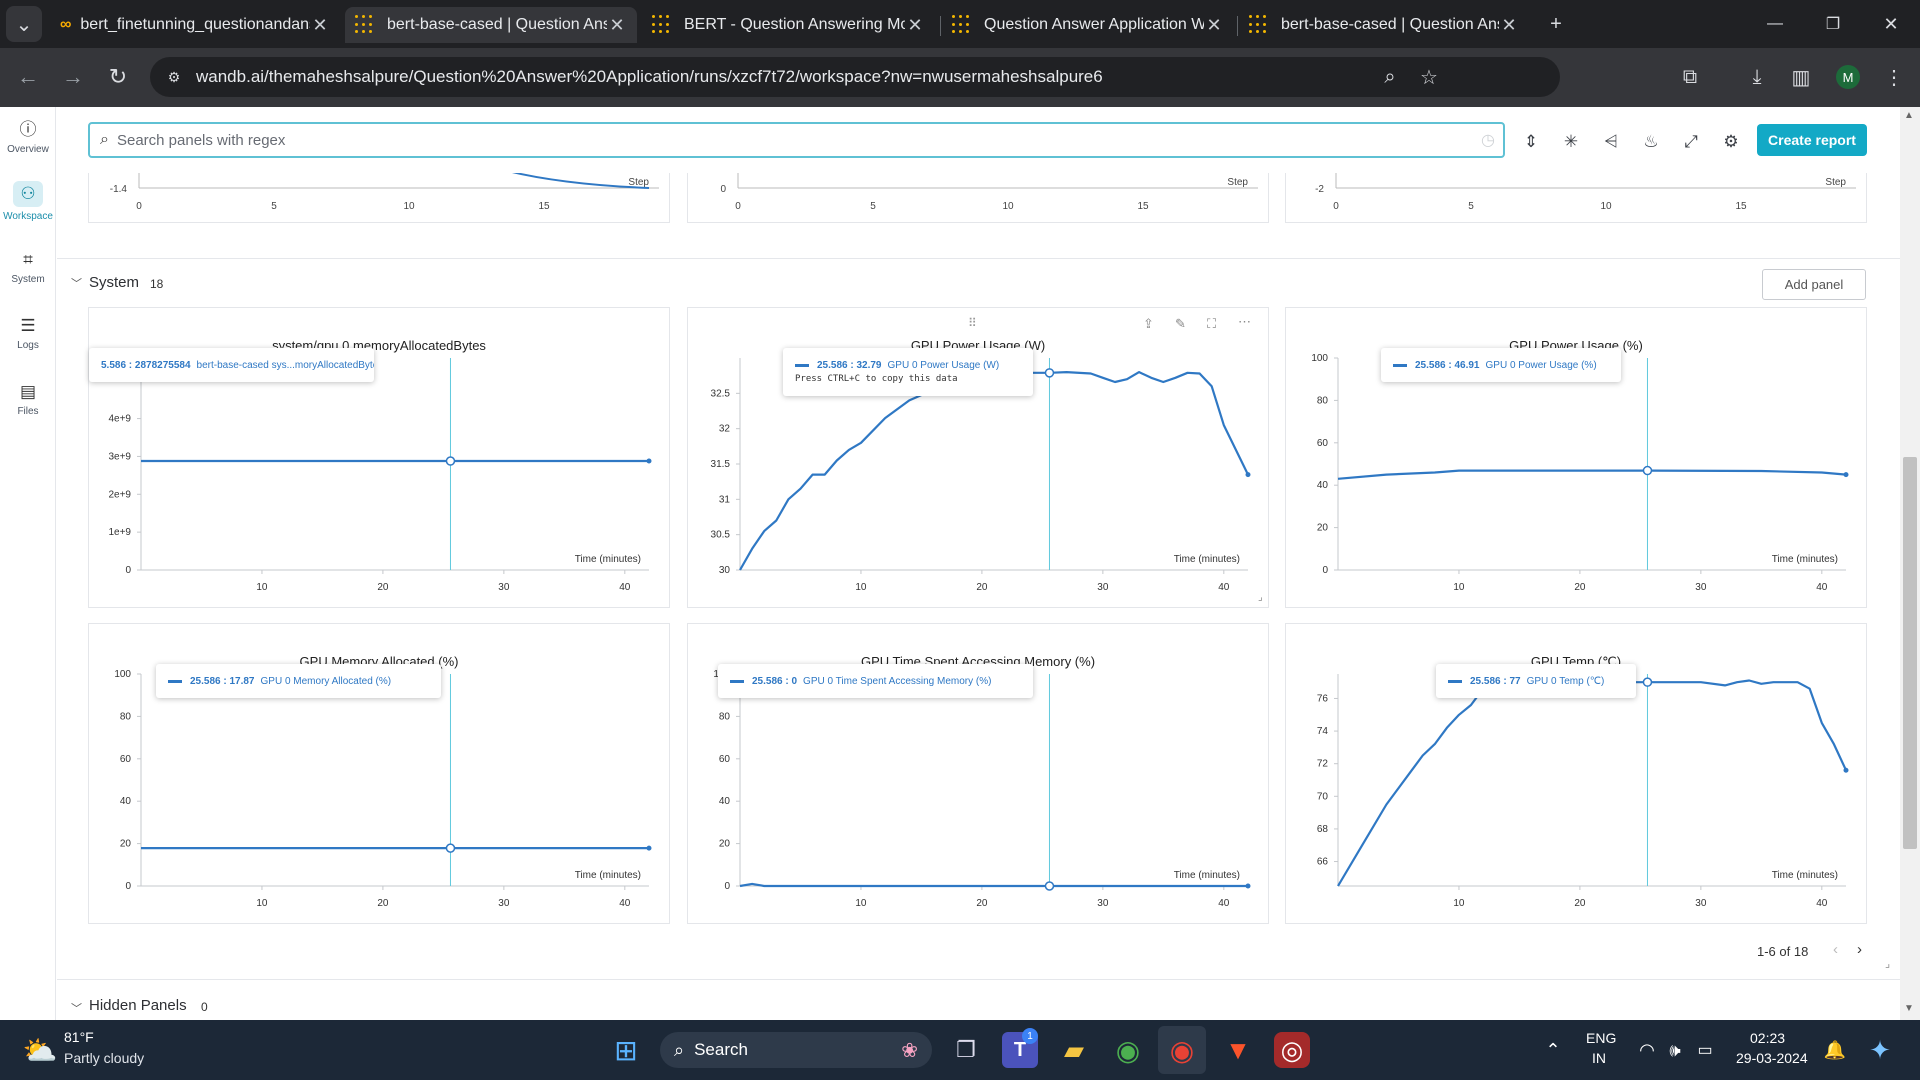 This screenshot has width=1920, height=1080. What do you see at coordinates (1601, 1038) in the screenshot?
I see `language-code: ENG` at bounding box center [1601, 1038].